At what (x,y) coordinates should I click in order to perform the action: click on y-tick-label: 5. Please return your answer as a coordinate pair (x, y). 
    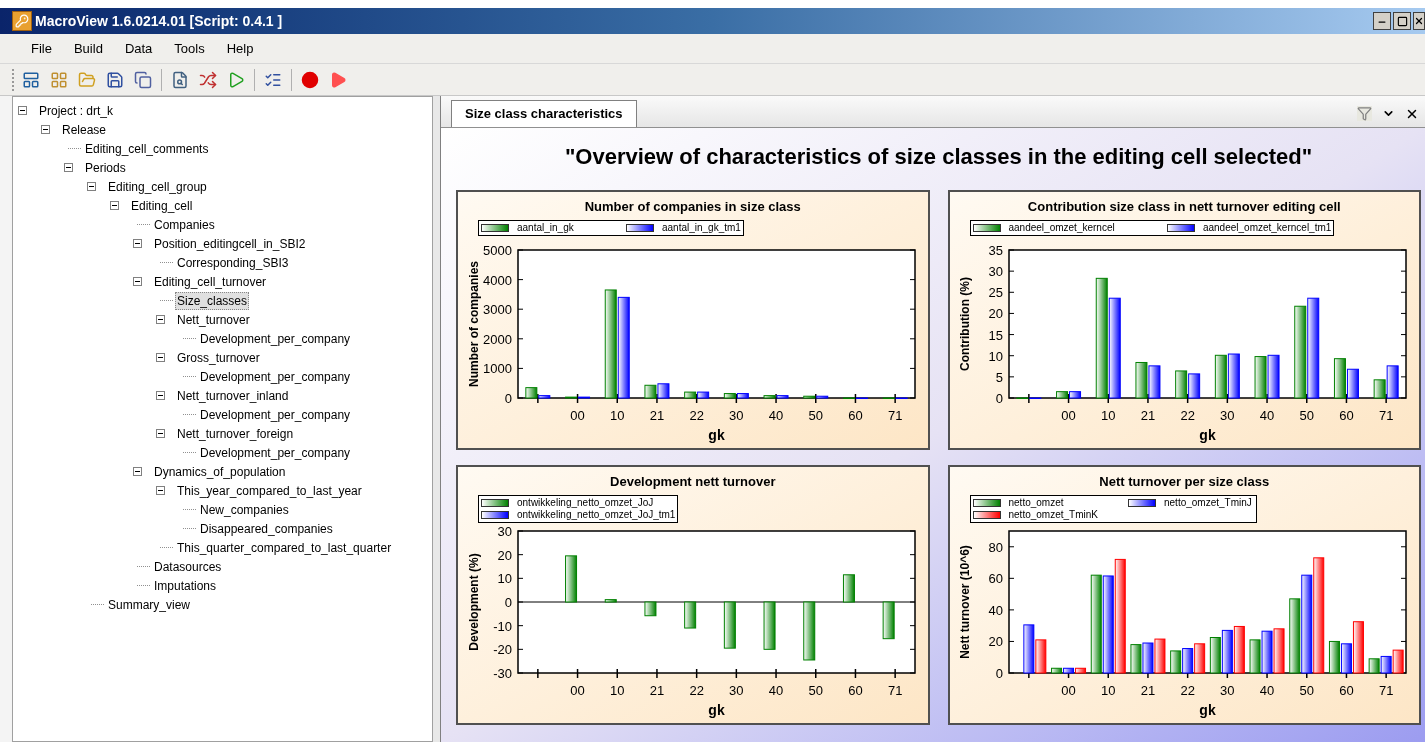
    Looking at the image, I should click on (1000, 377).